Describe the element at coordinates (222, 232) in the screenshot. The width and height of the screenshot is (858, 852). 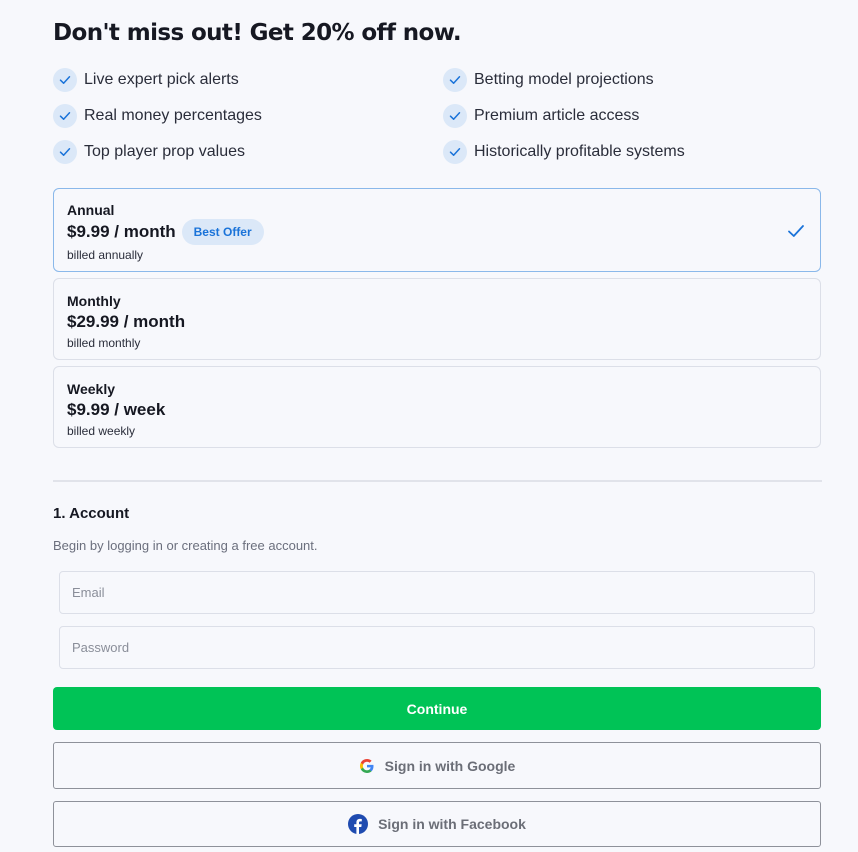
I see `best-offer-badge: Best Offer` at that location.